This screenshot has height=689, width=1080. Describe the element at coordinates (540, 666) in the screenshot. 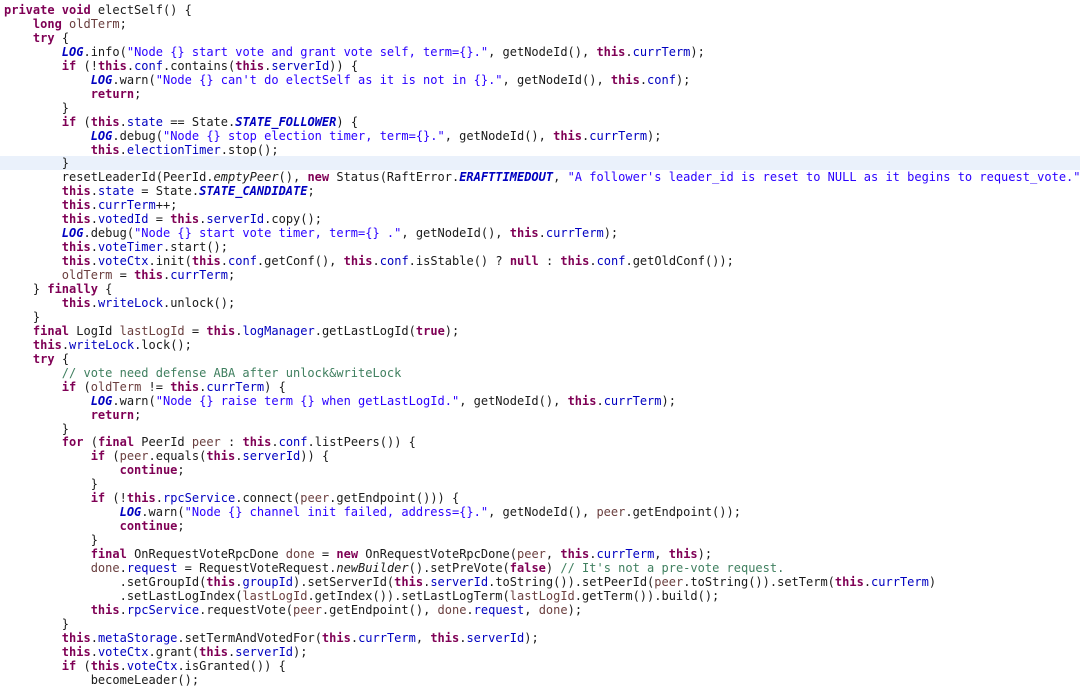

I see `code-line: if (this.voteCtx.isGranted()) {` at that location.